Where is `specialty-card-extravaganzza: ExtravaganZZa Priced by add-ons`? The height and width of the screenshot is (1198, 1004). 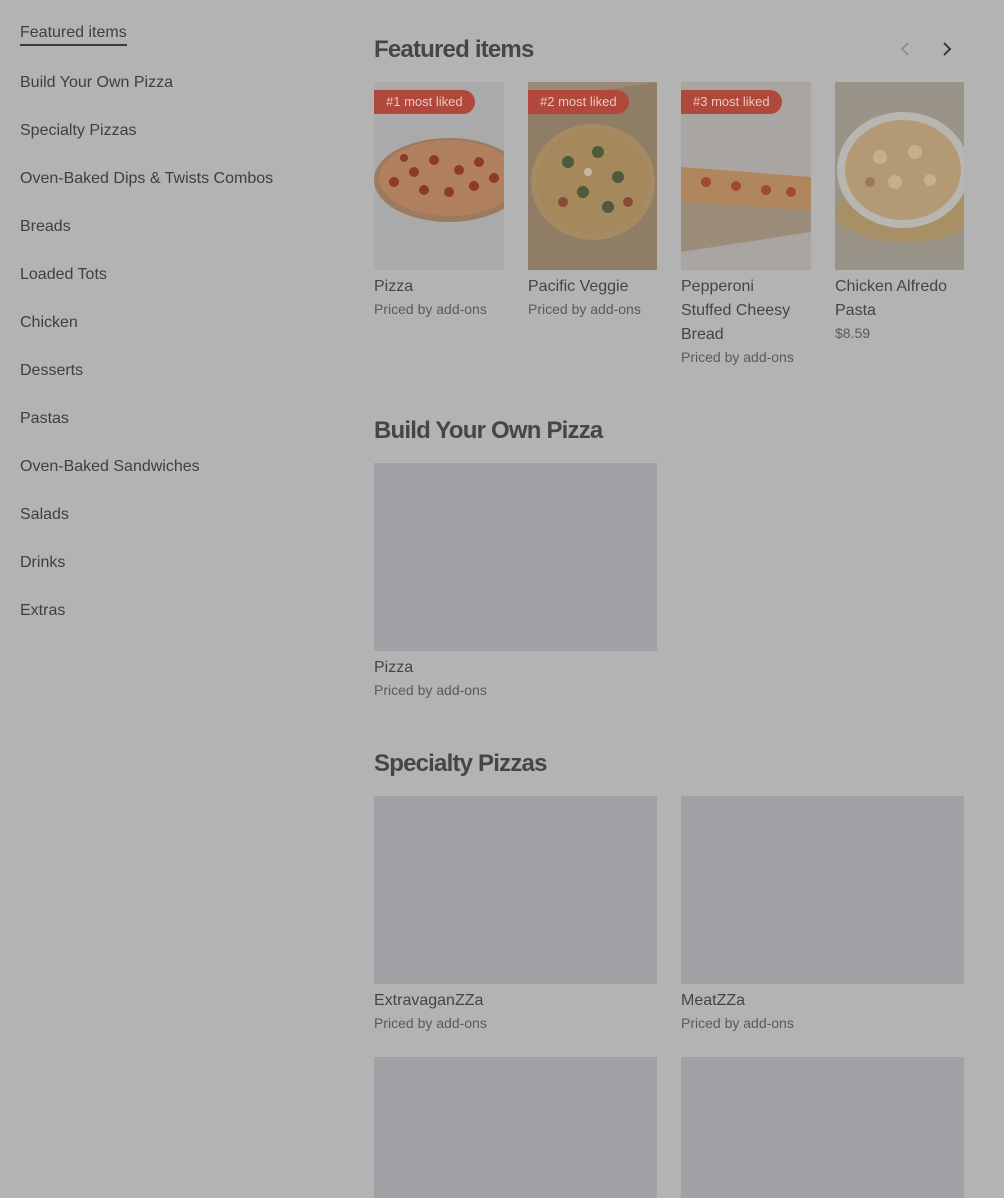
specialty-card-extravaganzza: ExtravaganZZa Priced by add-ons is located at coordinates (515, 914).